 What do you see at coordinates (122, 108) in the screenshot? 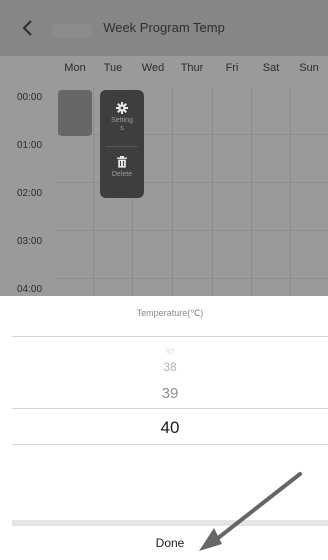
I see `gear-icon` at bounding box center [122, 108].